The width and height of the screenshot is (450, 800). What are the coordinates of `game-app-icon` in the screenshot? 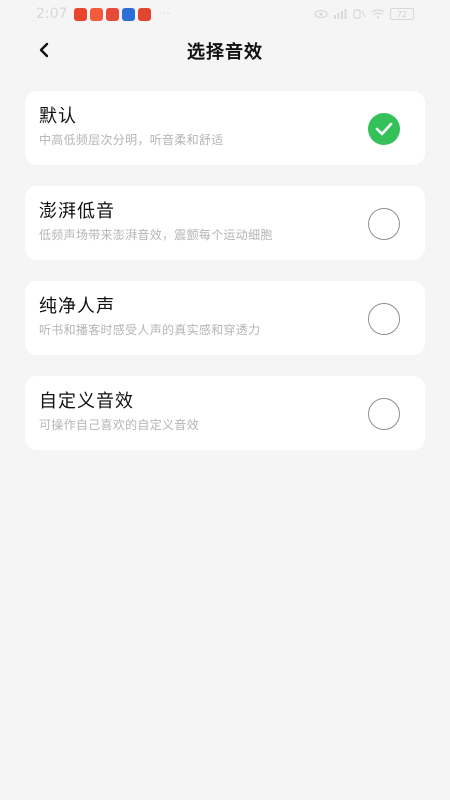 It's located at (113, 14).